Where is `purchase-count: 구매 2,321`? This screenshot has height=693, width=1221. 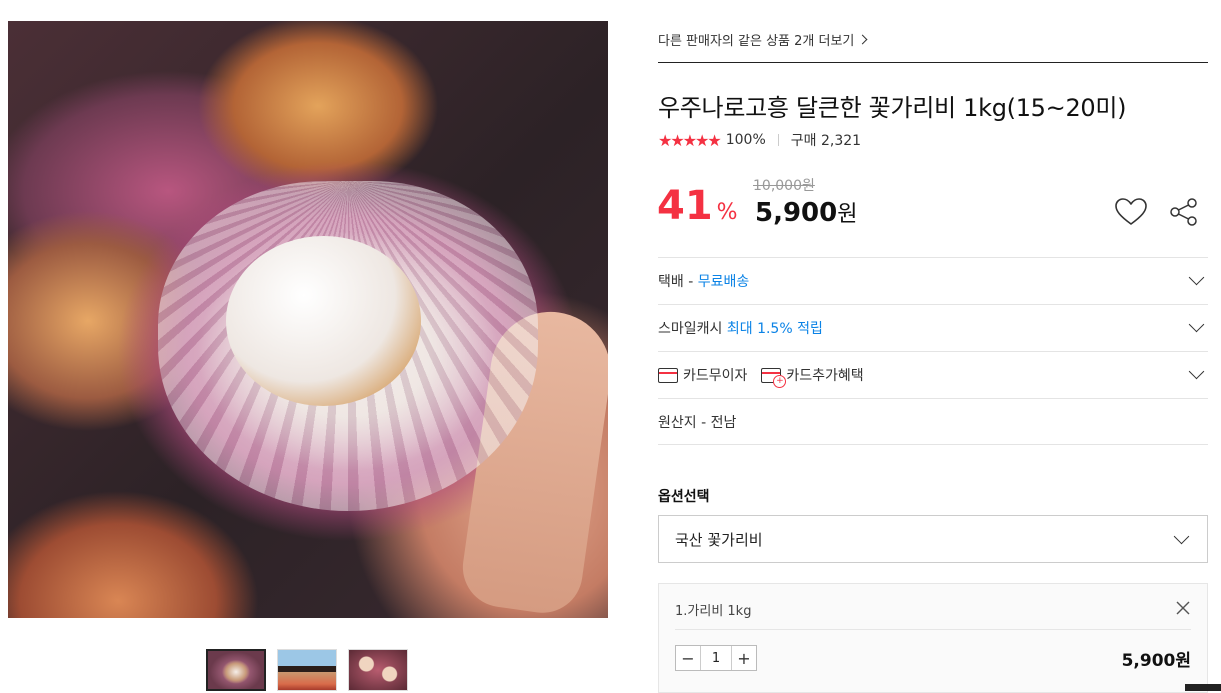 purchase-count: 구매 2,321 is located at coordinates (826, 141).